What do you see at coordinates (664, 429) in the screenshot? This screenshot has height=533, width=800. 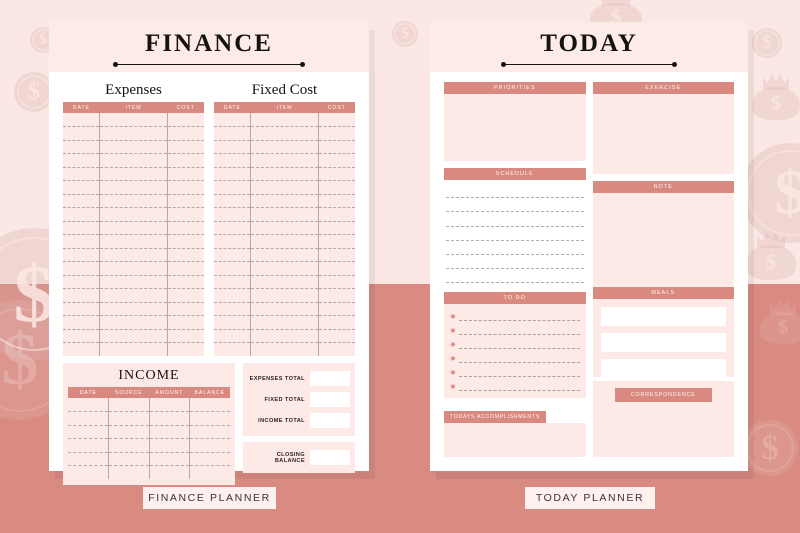 I see `correspondence-field` at bounding box center [664, 429].